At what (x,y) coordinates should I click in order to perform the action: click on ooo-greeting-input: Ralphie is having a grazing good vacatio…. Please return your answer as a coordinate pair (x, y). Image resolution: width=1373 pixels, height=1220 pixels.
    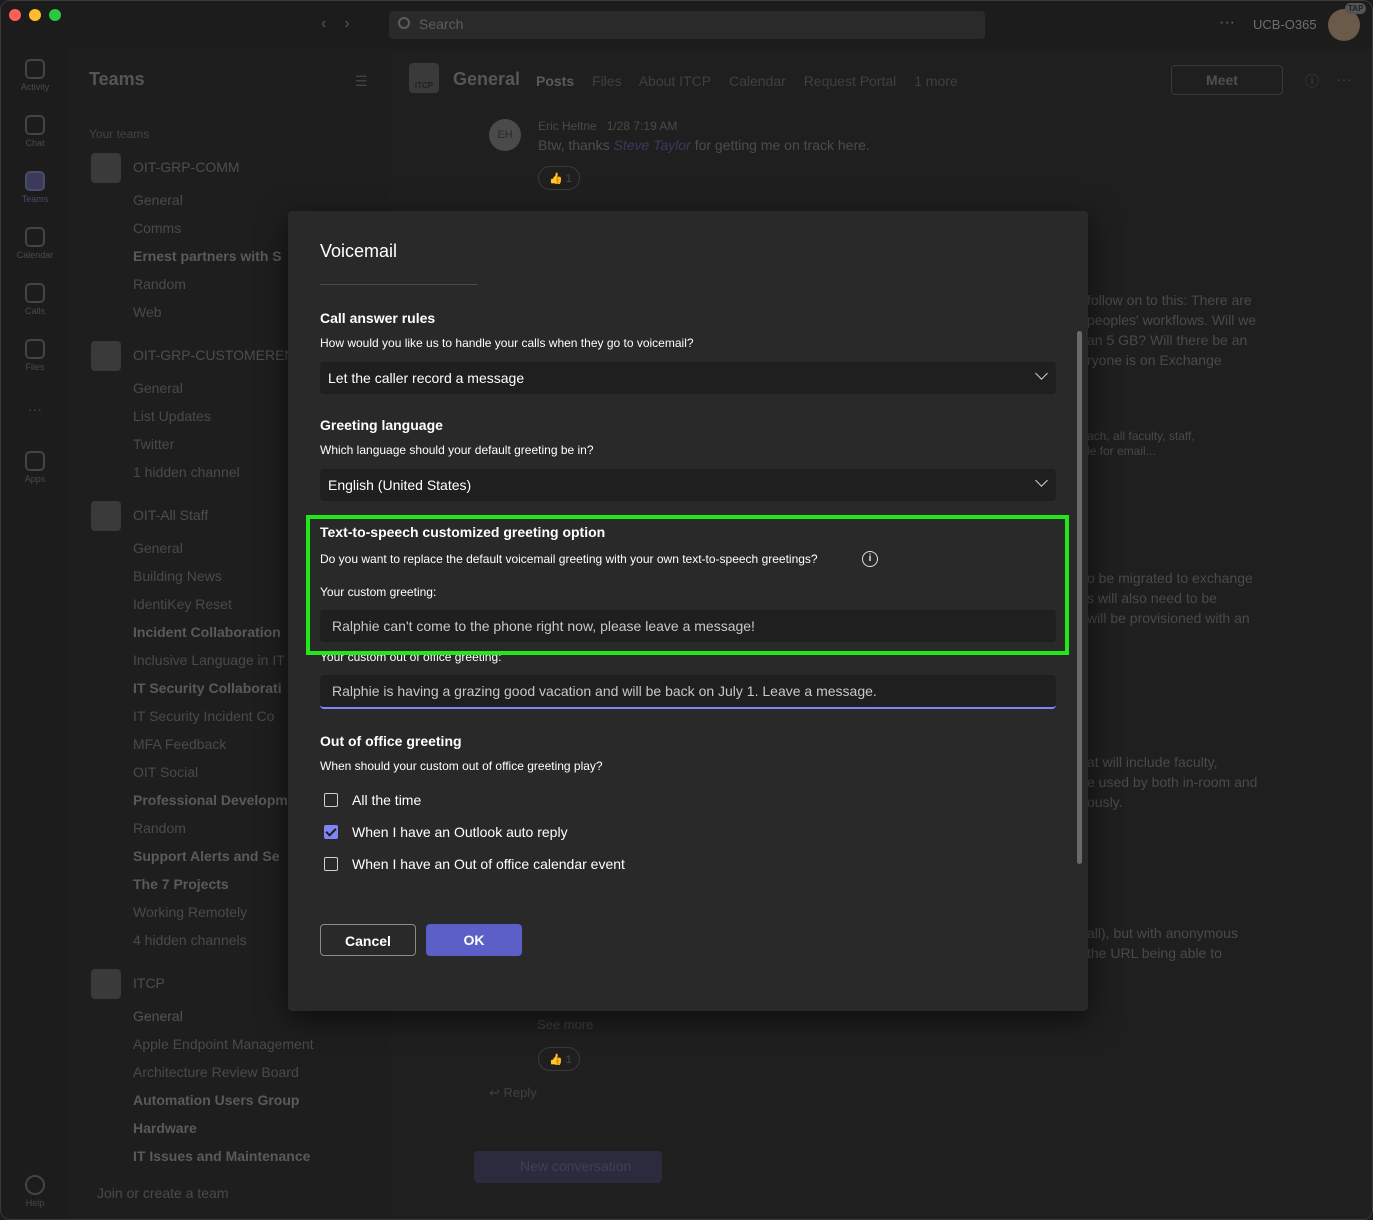
    Looking at the image, I should click on (688, 692).